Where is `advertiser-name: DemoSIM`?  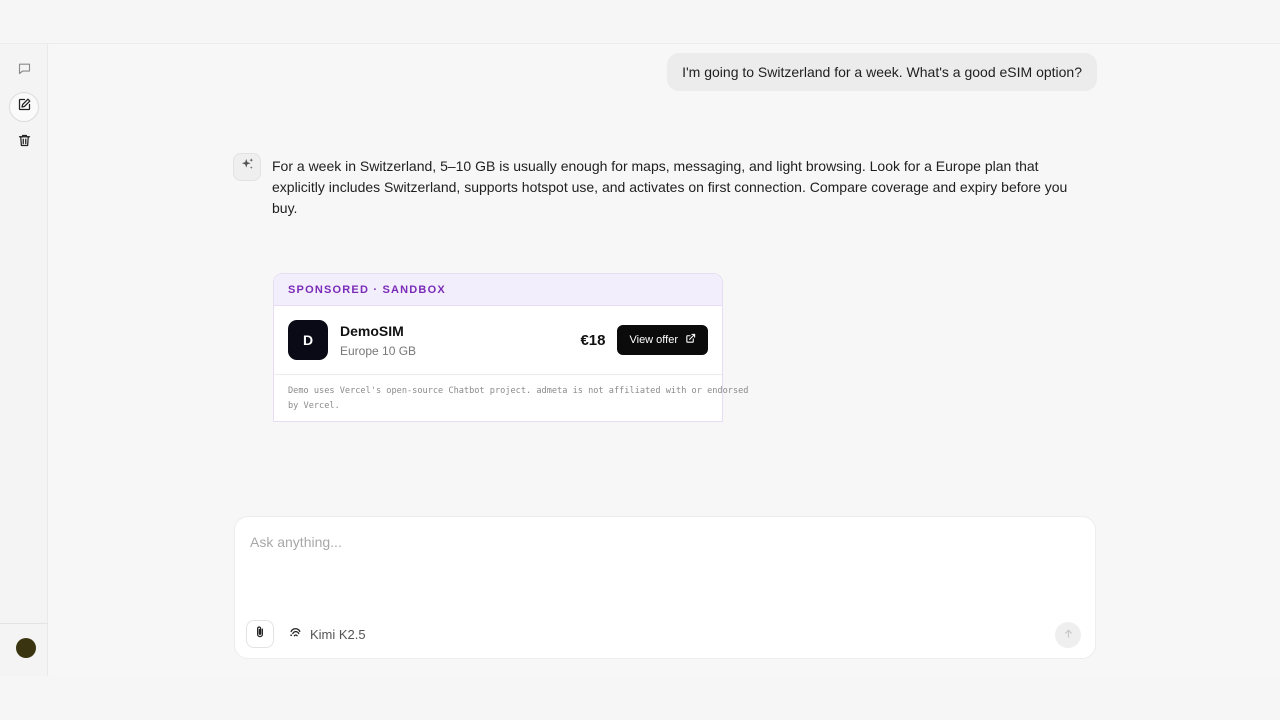
advertiser-name: DemoSIM is located at coordinates (372, 330).